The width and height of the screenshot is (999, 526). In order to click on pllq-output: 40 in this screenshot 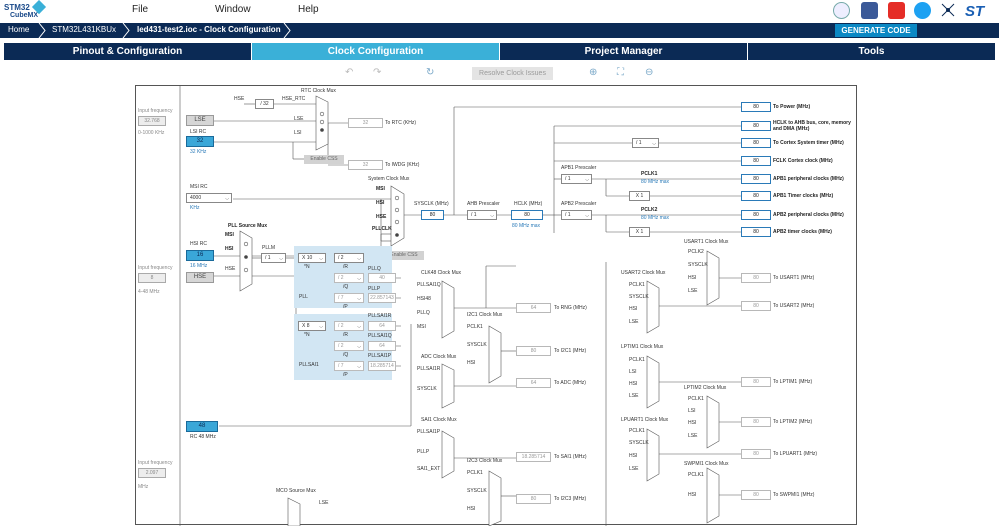, I will do `click(382, 278)`.